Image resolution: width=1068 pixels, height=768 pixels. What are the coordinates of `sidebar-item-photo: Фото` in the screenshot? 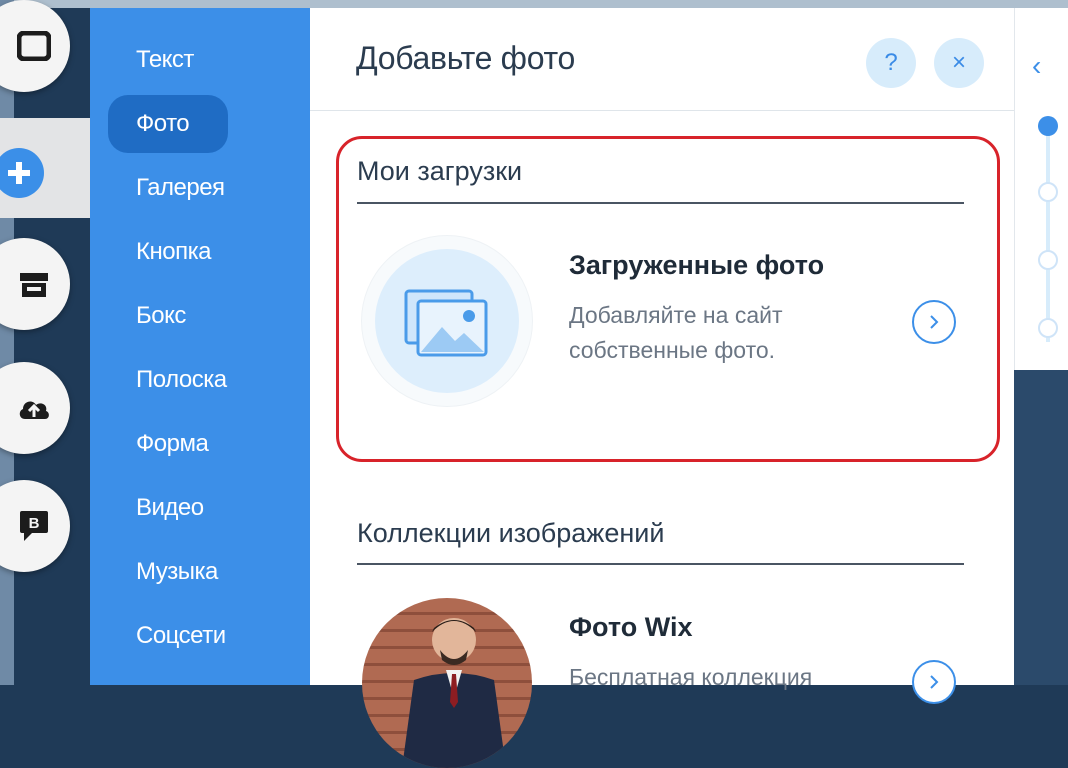 It's located at (168, 124).